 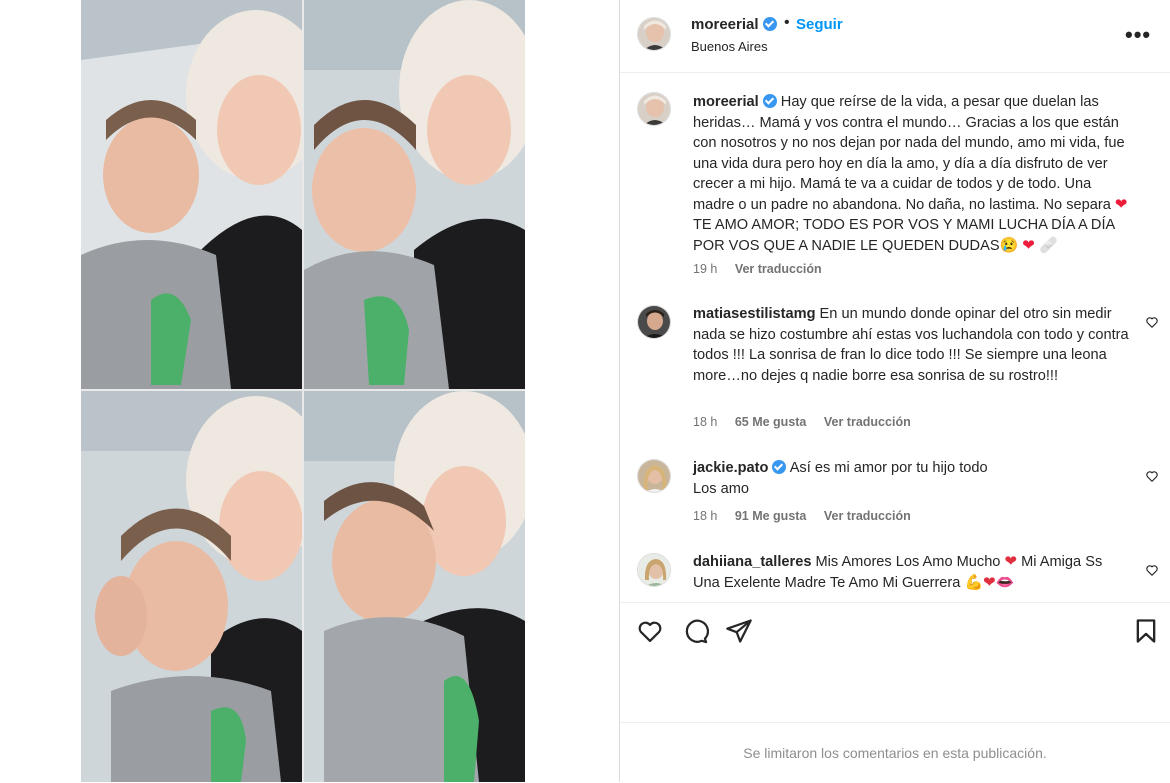 What do you see at coordinates (739, 631) in the screenshot?
I see `share-icon` at bounding box center [739, 631].